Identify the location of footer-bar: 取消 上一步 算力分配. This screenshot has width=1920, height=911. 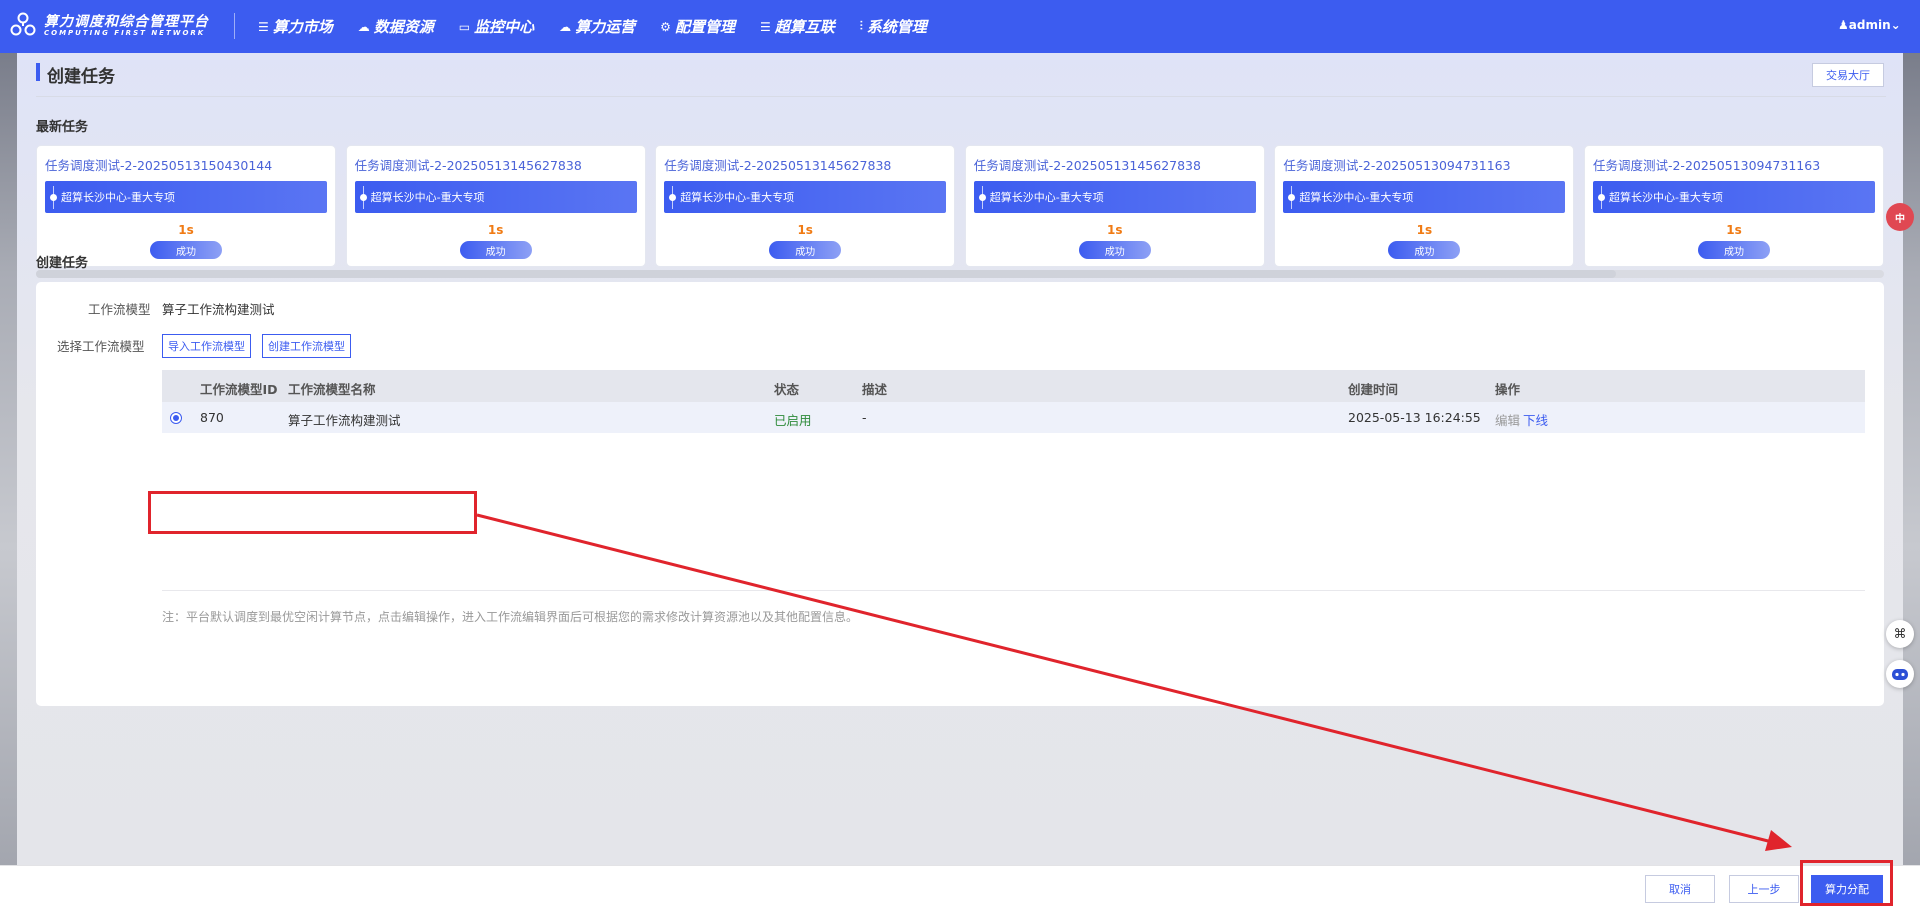
(960, 888).